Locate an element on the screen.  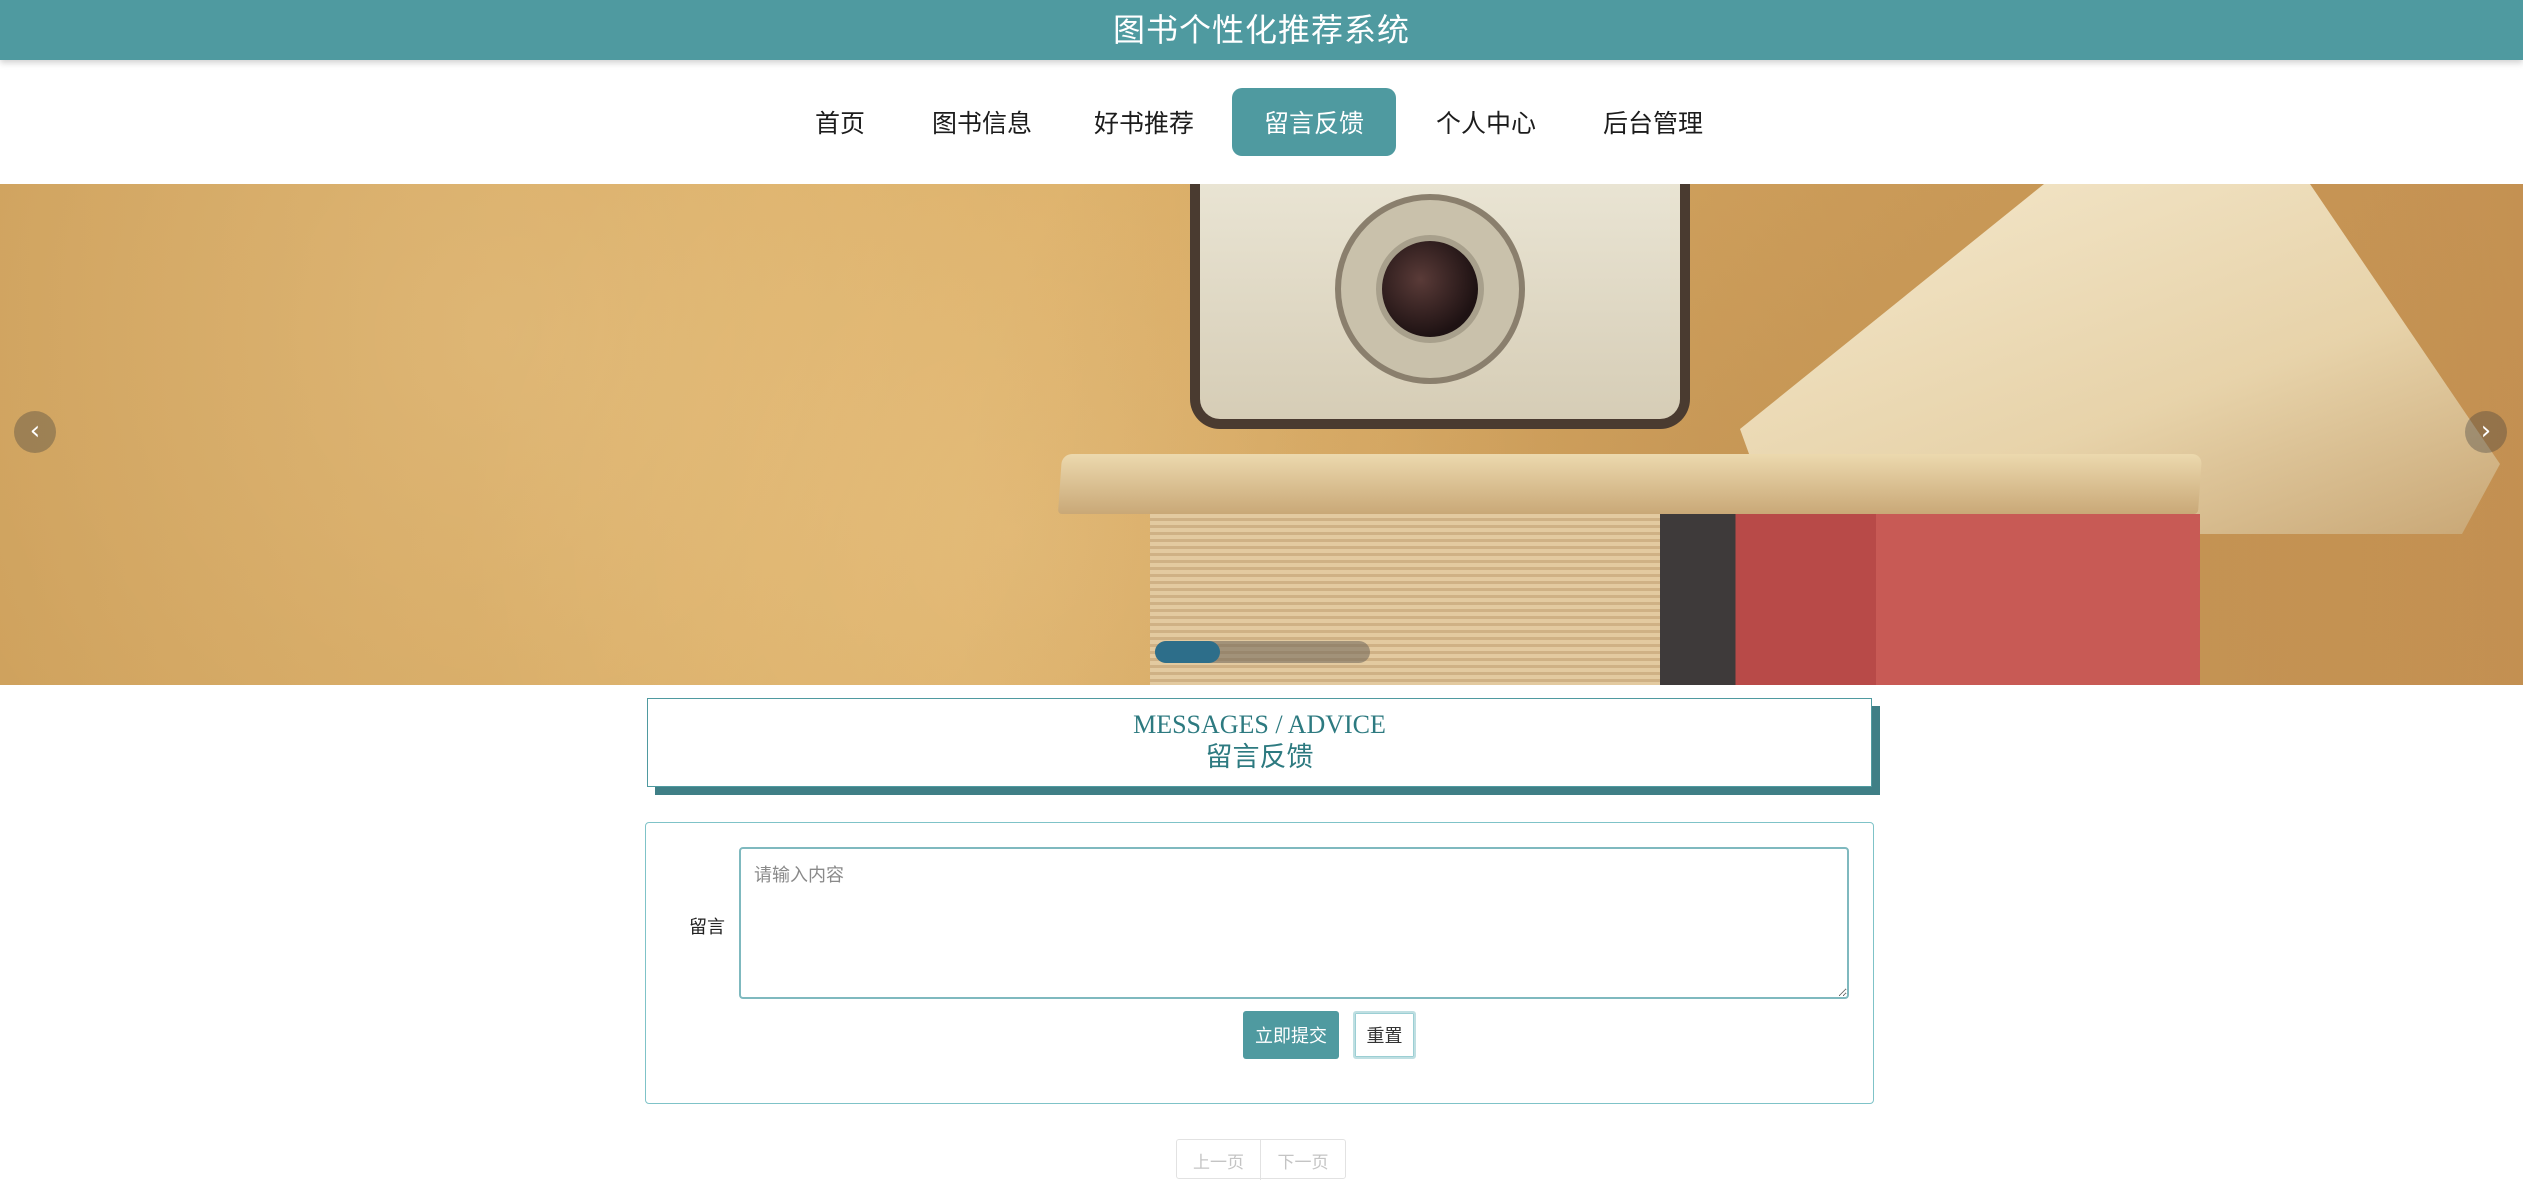
section-title-box: MESSAGES / ADVICE 留言反馈 is located at coordinates (1259, 742).